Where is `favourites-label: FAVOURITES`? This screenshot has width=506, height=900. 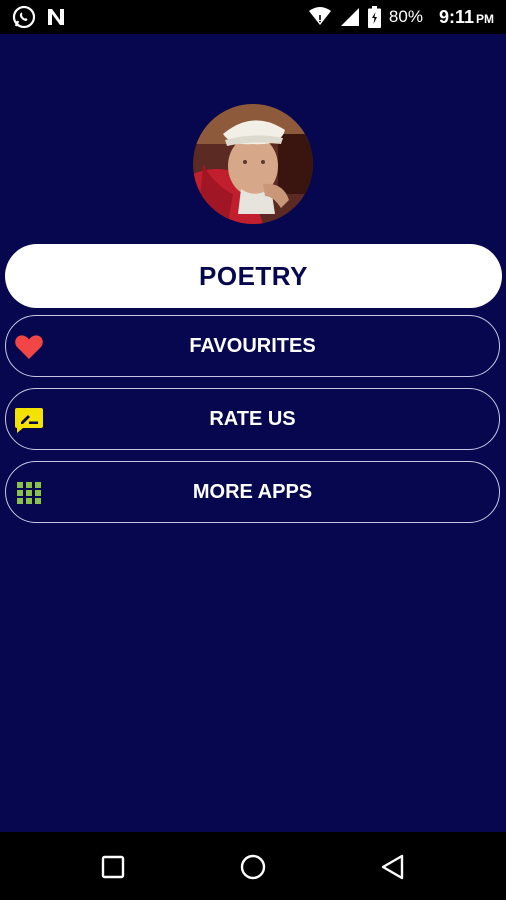
favourites-label: FAVOURITES is located at coordinates (252, 345).